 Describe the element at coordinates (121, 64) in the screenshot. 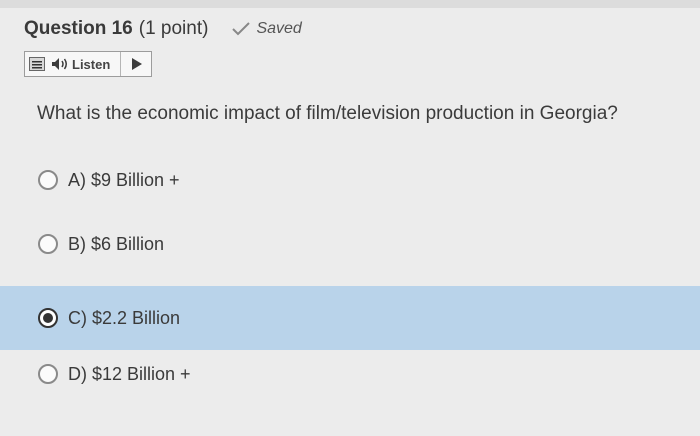

I see `toolbar-divider` at that location.